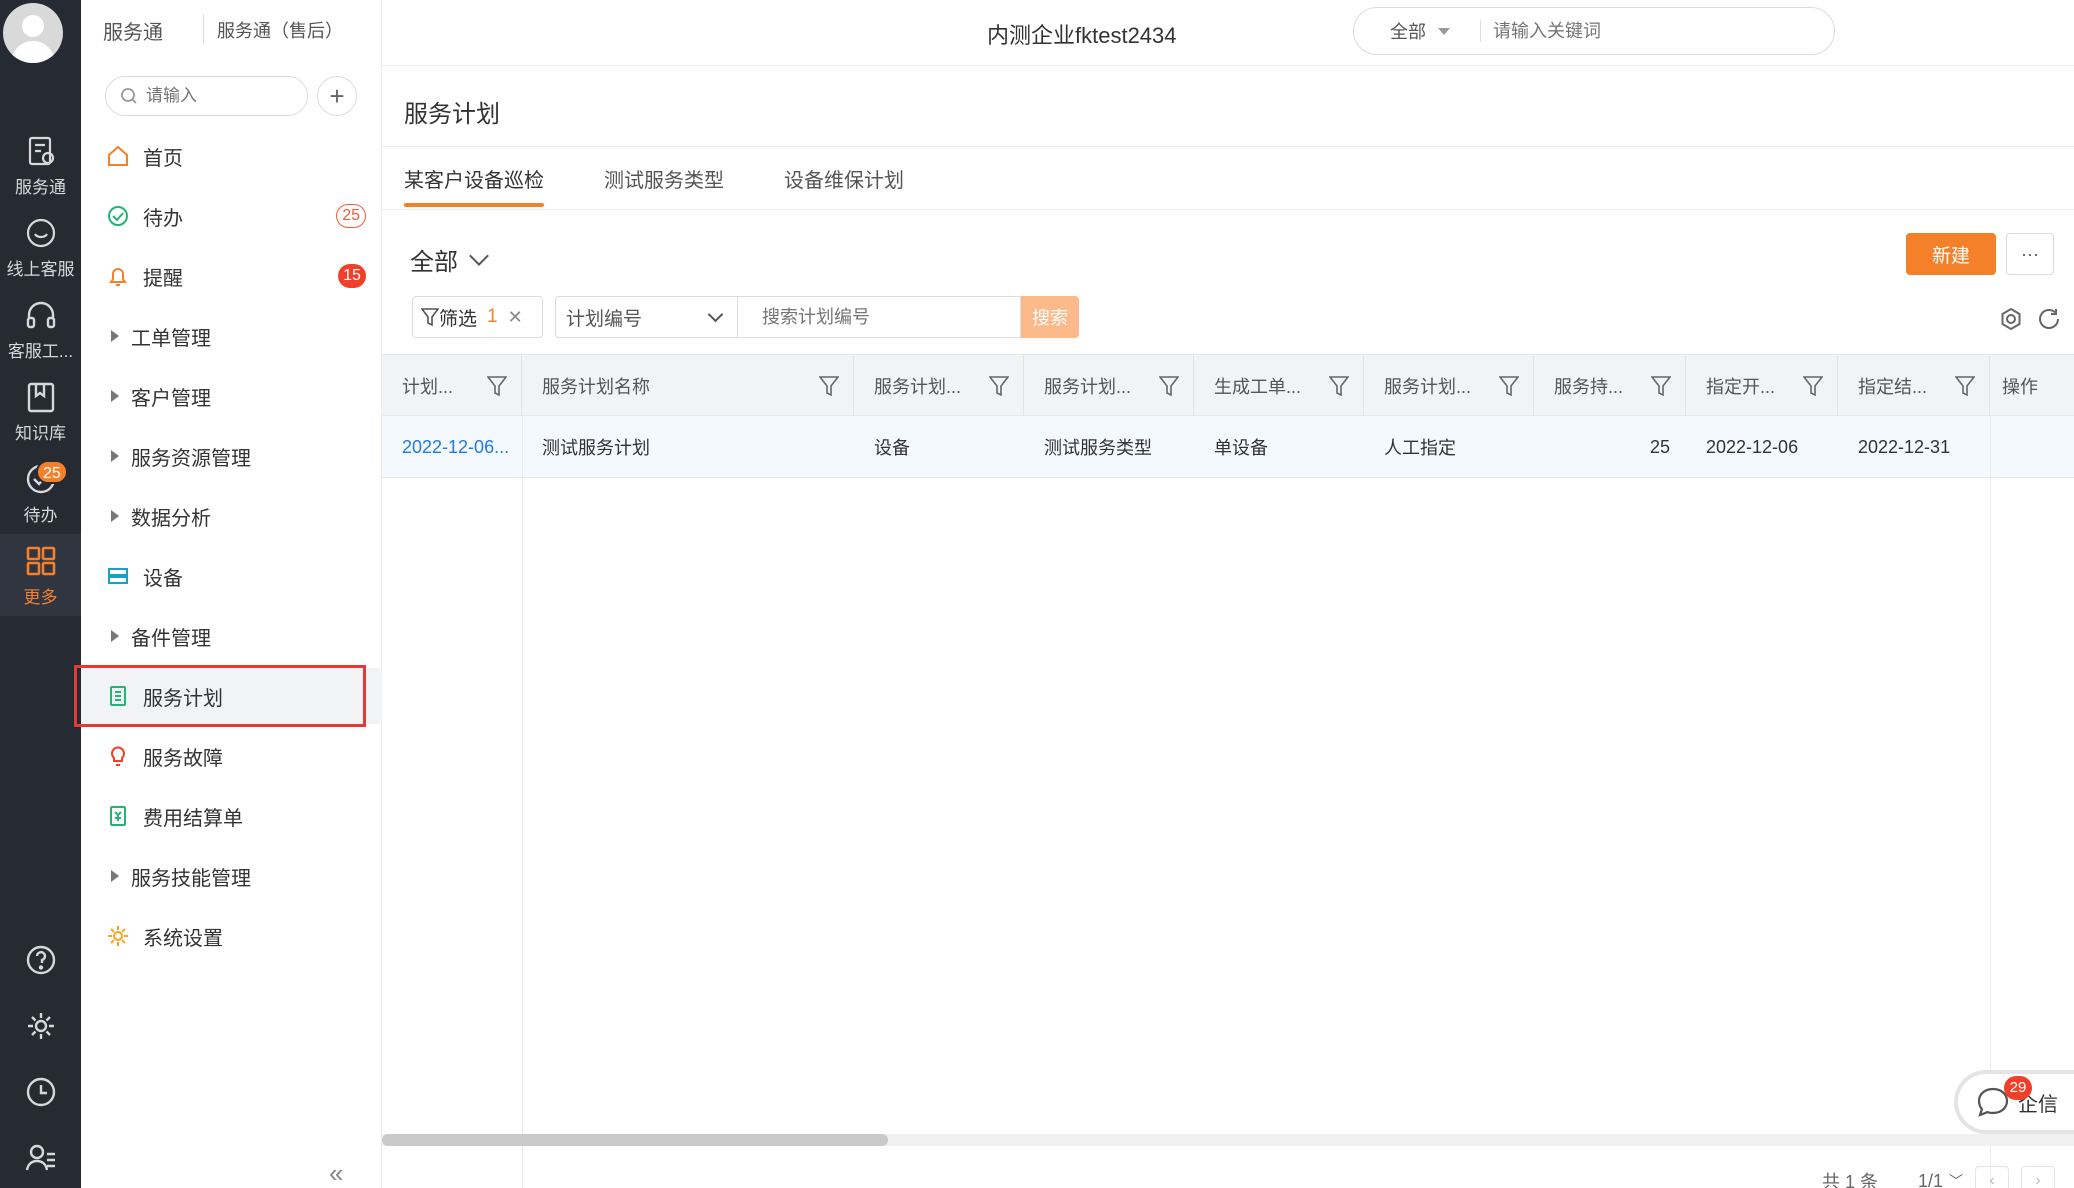 The width and height of the screenshot is (2074, 1188). I want to click on table-cell: 设备, so click(892, 448).